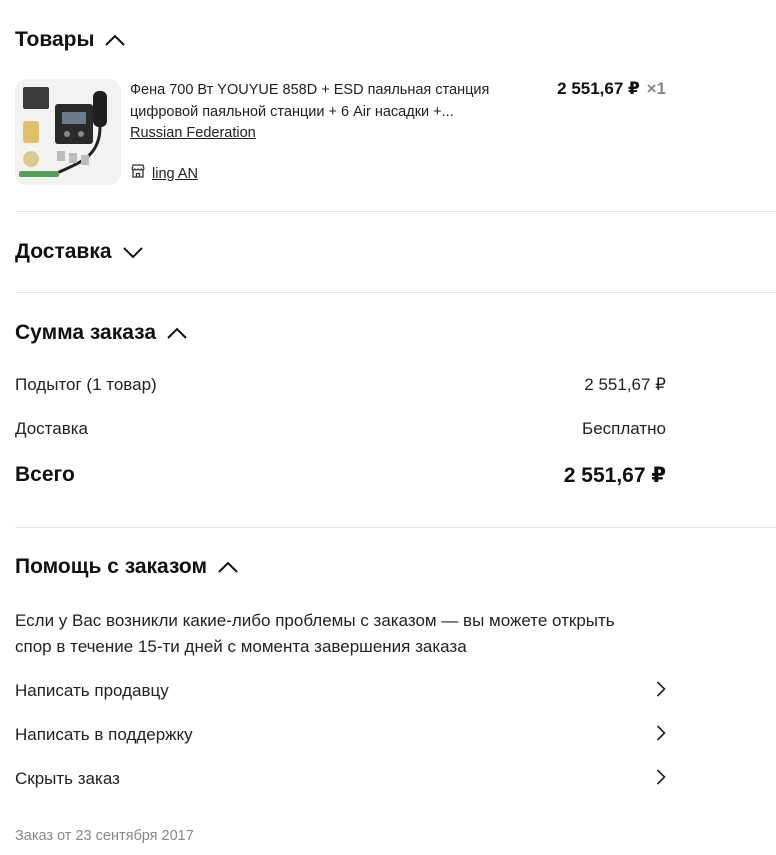 This screenshot has height=855, width=776. What do you see at coordinates (68, 132) in the screenshot?
I see `product-image` at bounding box center [68, 132].